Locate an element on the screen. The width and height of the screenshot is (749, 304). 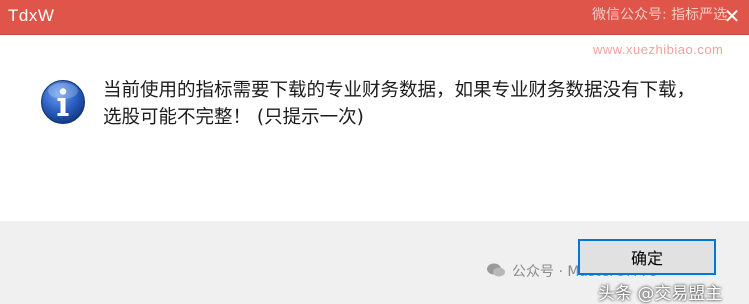
ok-button: 确定 is located at coordinates (647, 257).